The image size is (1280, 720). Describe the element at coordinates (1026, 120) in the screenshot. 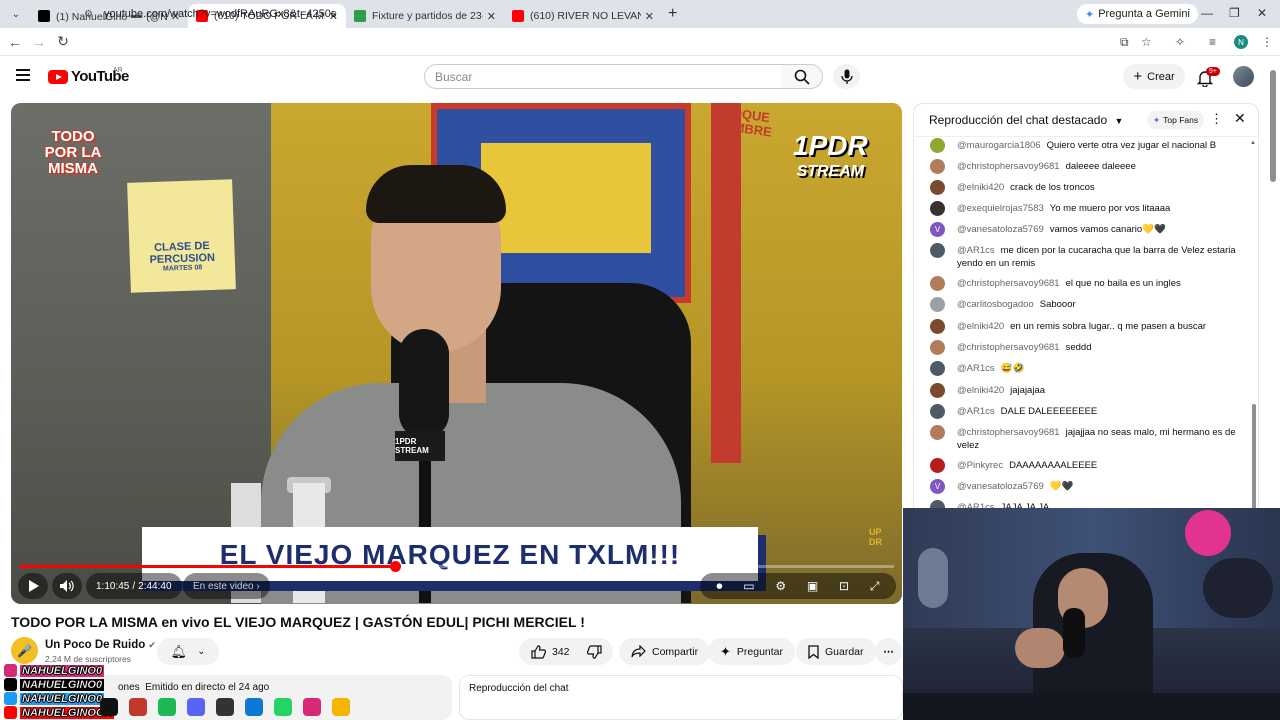

I see `chat-mode-dropdown: Reproducción del chat destacado ▼` at that location.